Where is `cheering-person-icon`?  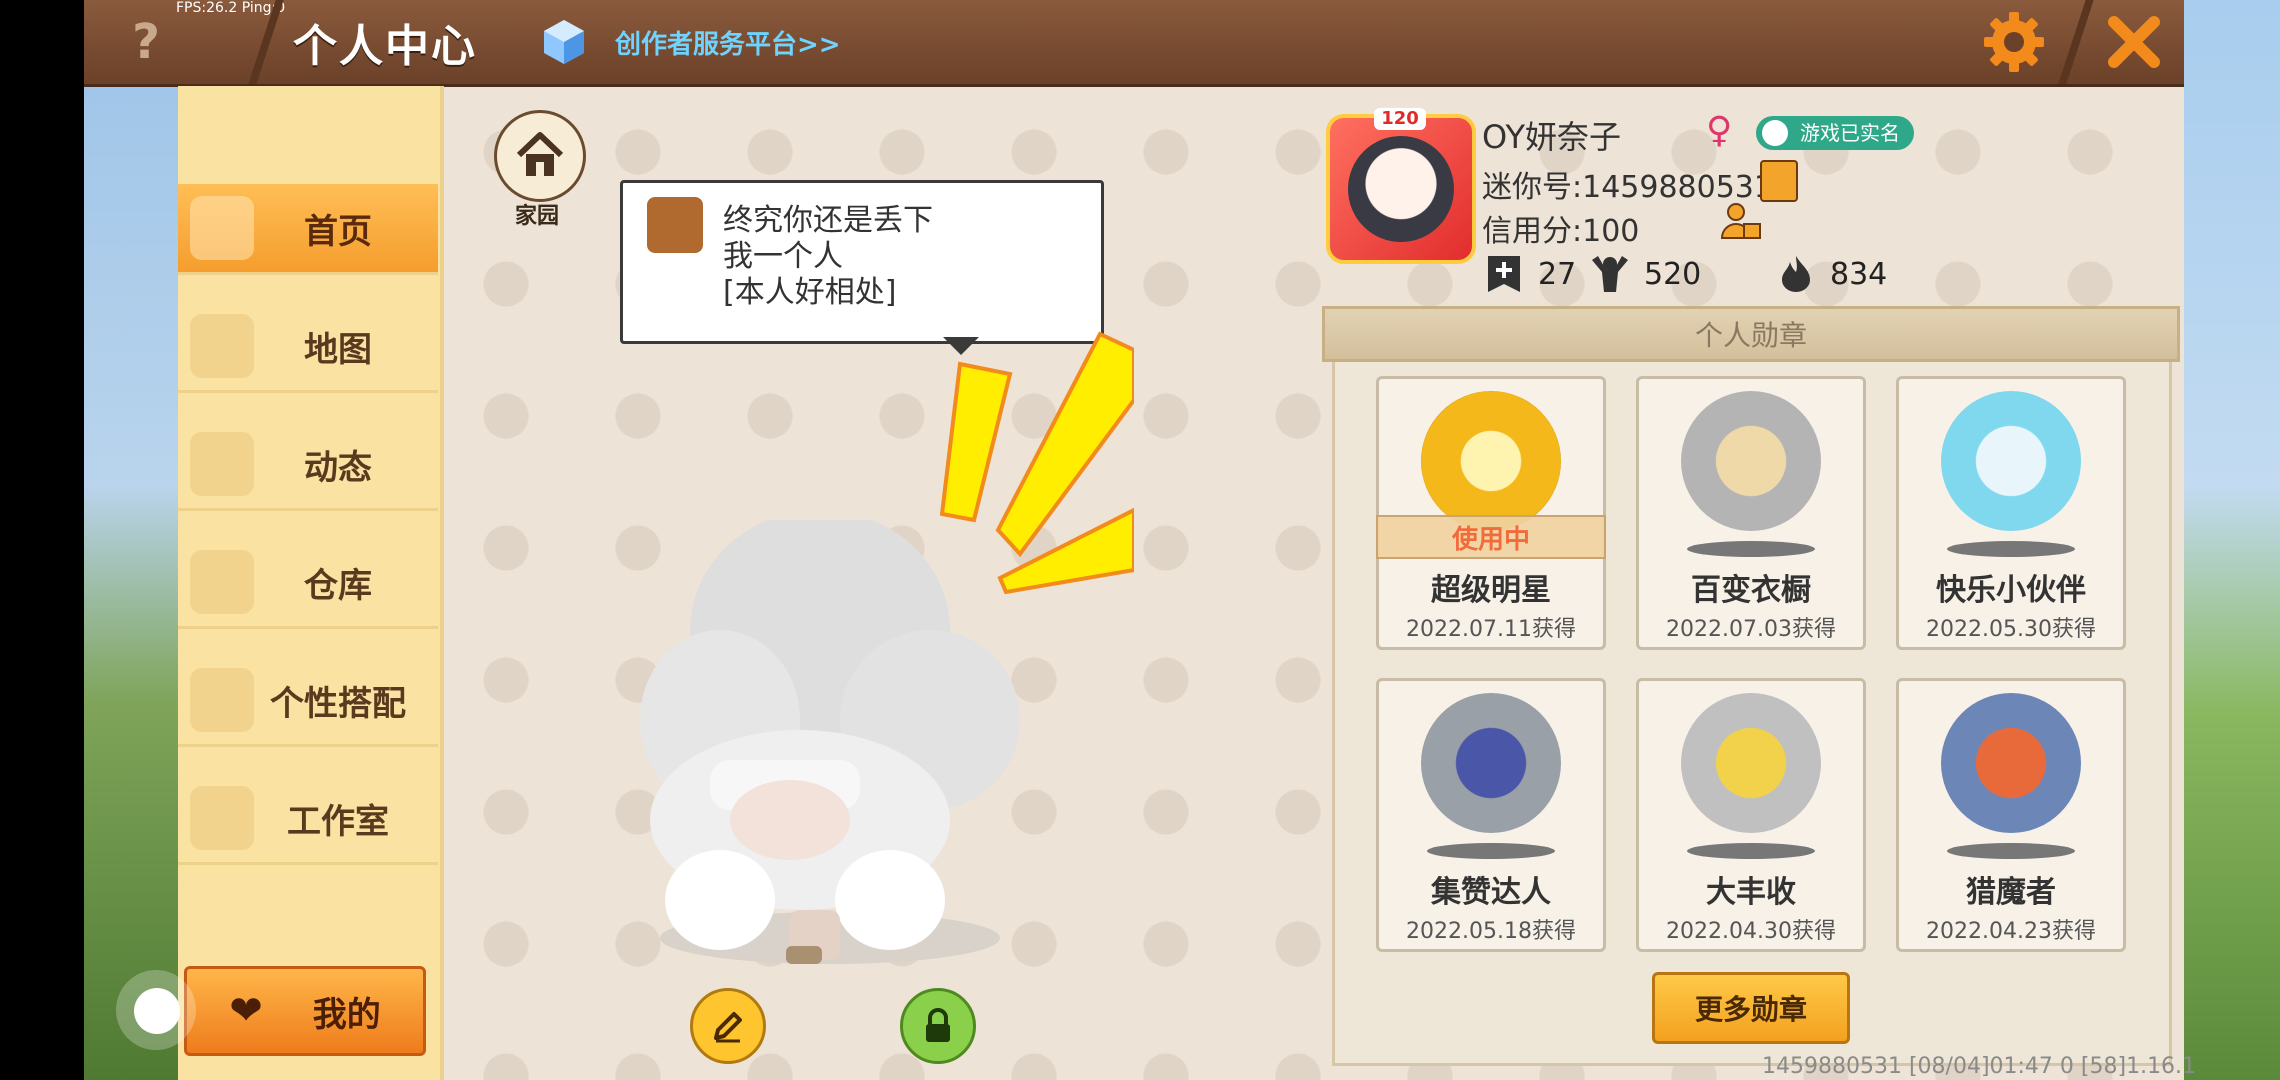
cheering-person-icon is located at coordinates (1610, 274).